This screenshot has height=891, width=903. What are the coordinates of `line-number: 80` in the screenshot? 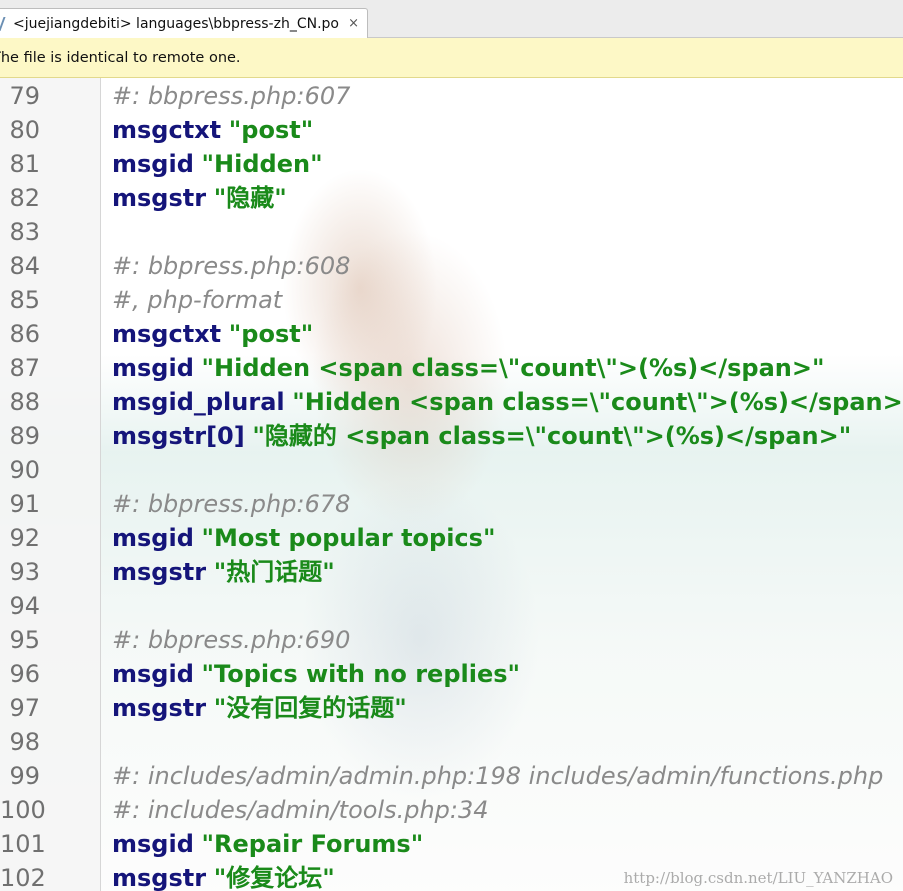 It's located at (24, 130).